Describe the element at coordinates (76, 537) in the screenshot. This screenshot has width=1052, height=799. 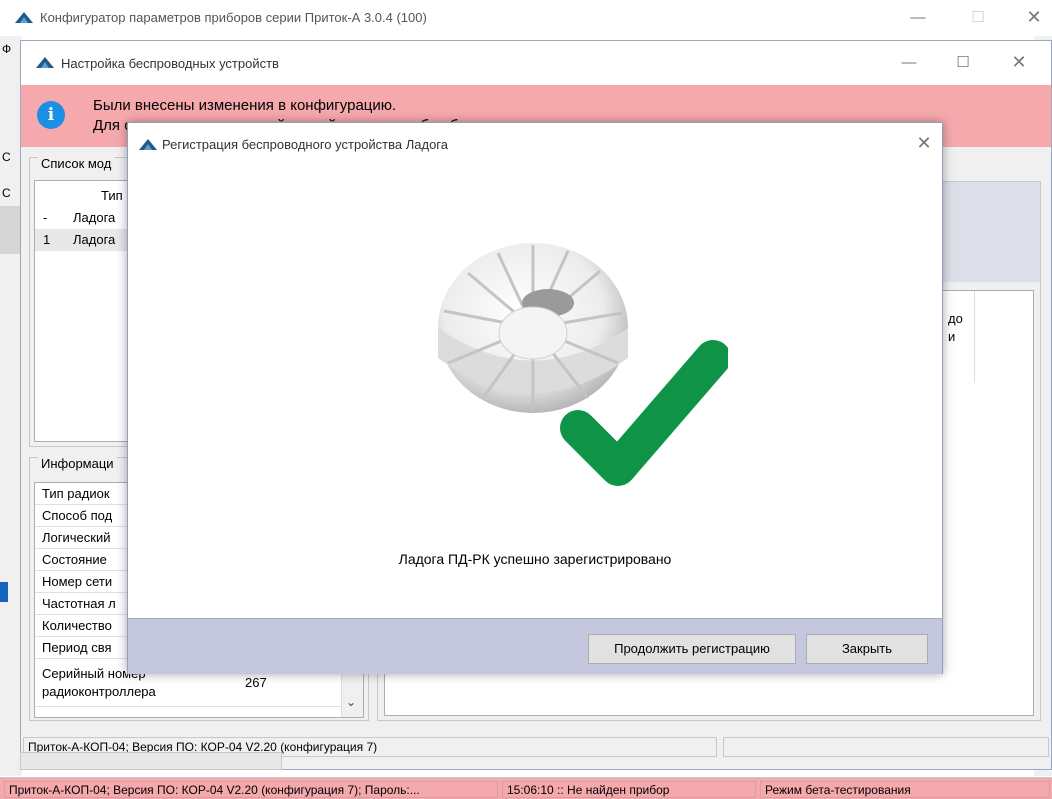
I see `property-label: Логический` at that location.